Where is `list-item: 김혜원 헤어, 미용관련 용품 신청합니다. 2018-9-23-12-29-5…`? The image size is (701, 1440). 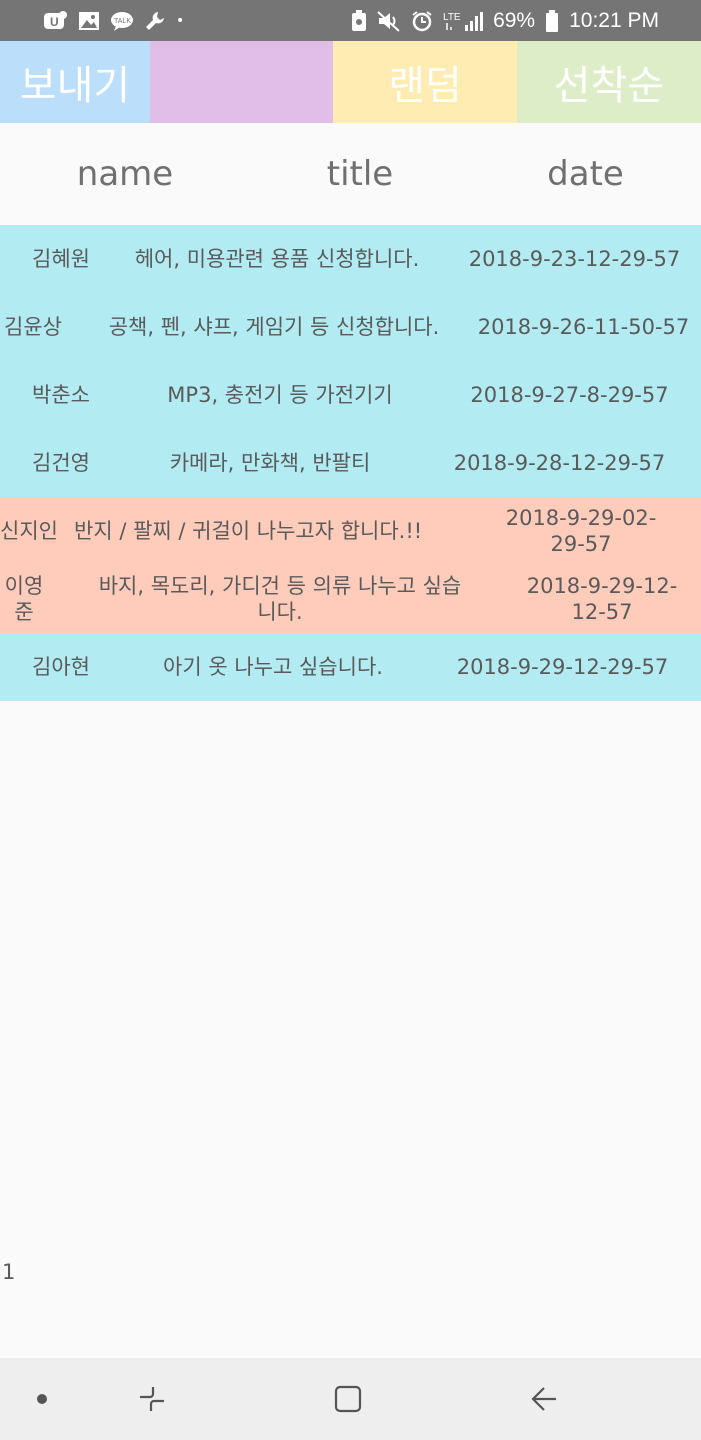
list-item: 김혜원 헤어, 미용관련 용품 신청합니다. 2018-9-23-12-29-5… is located at coordinates (350, 259).